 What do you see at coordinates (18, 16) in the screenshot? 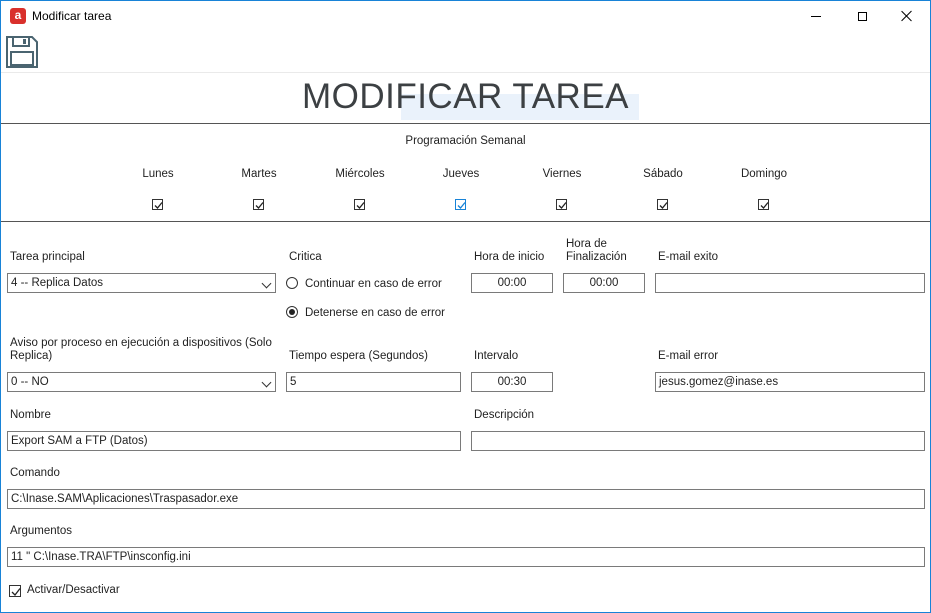
I see `app-icon: a` at bounding box center [18, 16].